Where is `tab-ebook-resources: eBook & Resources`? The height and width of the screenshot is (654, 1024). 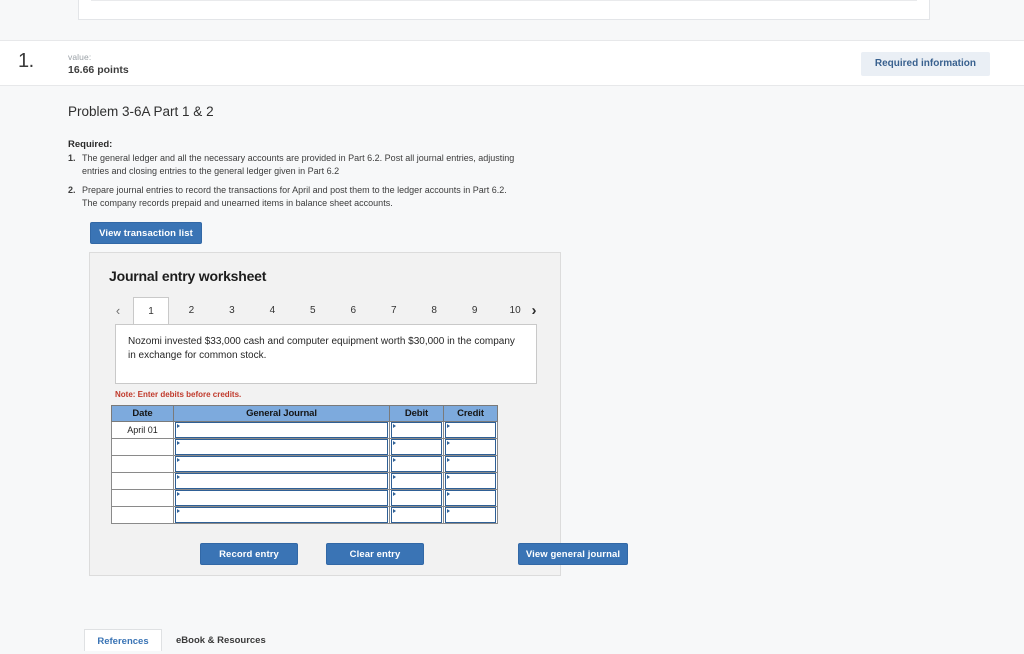 tab-ebook-resources: eBook & Resources is located at coordinates (221, 640).